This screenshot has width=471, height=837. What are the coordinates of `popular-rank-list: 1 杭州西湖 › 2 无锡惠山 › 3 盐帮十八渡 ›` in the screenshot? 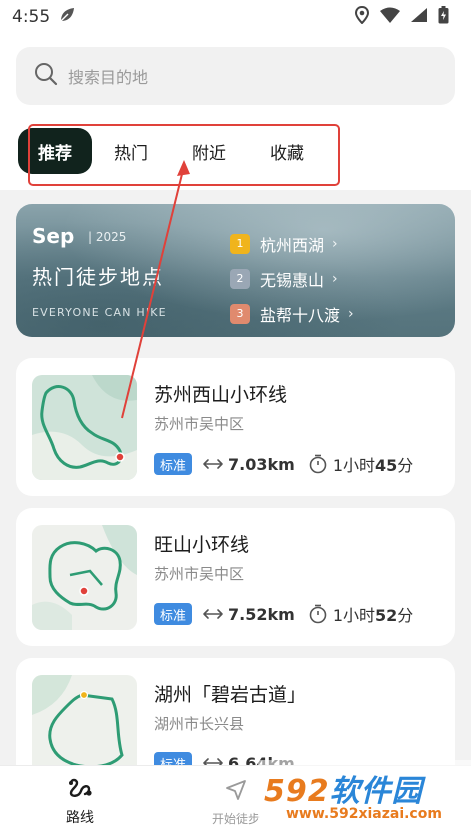 It's located at (292, 278).